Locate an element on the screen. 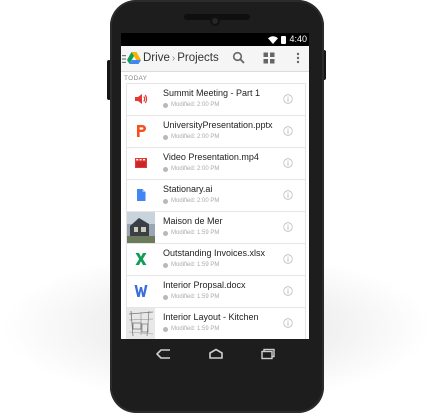  breadcrumb-drive: Drive is located at coordinates (156, 58).